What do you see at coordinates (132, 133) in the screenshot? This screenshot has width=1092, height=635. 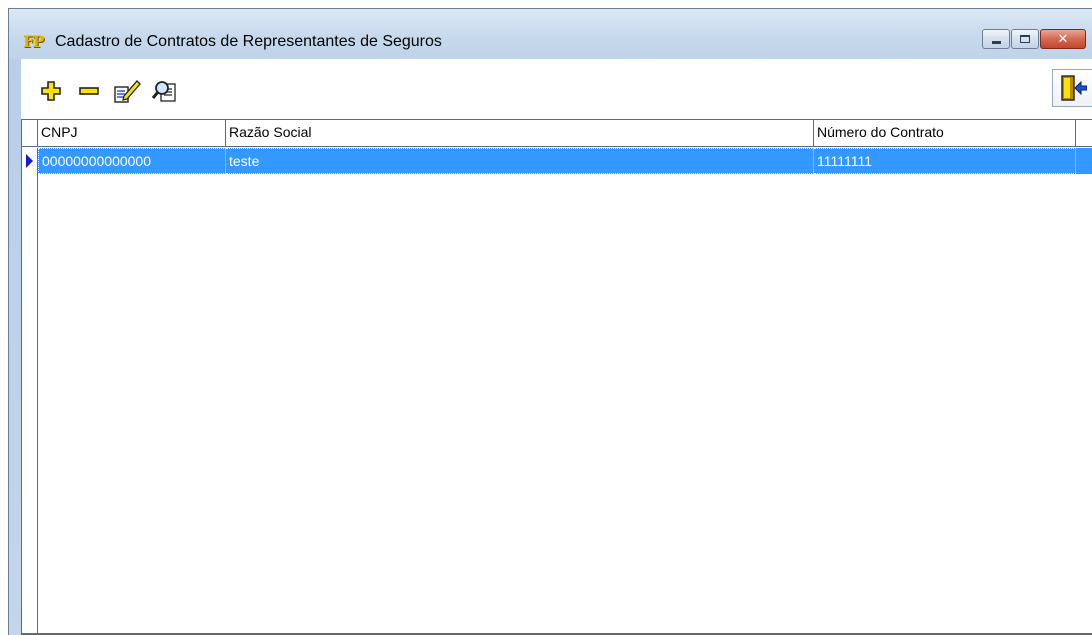 I see `column-header-cnpj: CNPJ` at bounding box center [132, 133].